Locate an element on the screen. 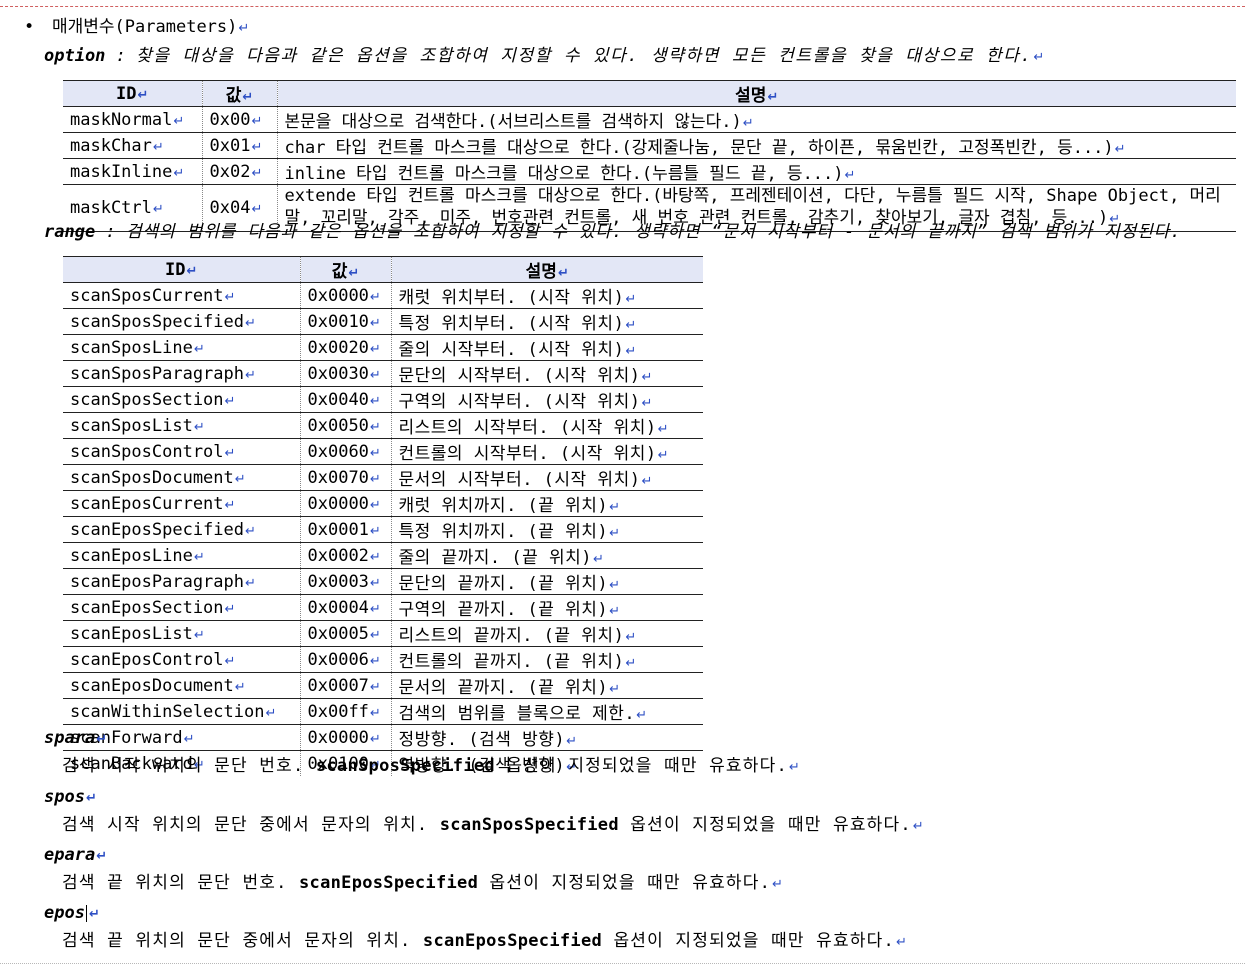 The image size is (1245, 968). cell-id: maskChar↵ is located at coordinates (133, 145).